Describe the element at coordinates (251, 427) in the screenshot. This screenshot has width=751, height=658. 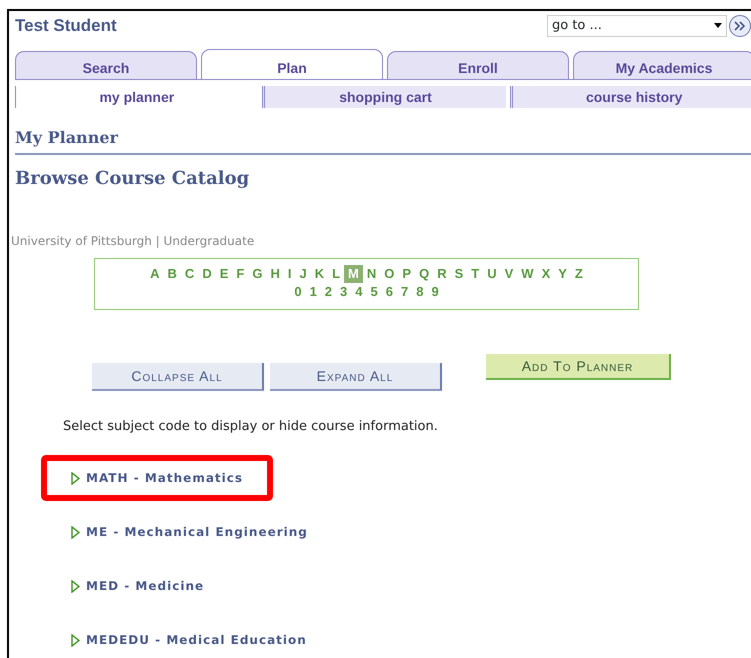
I see `instruction-text: Select subject code to display or hide course information.` at that location.